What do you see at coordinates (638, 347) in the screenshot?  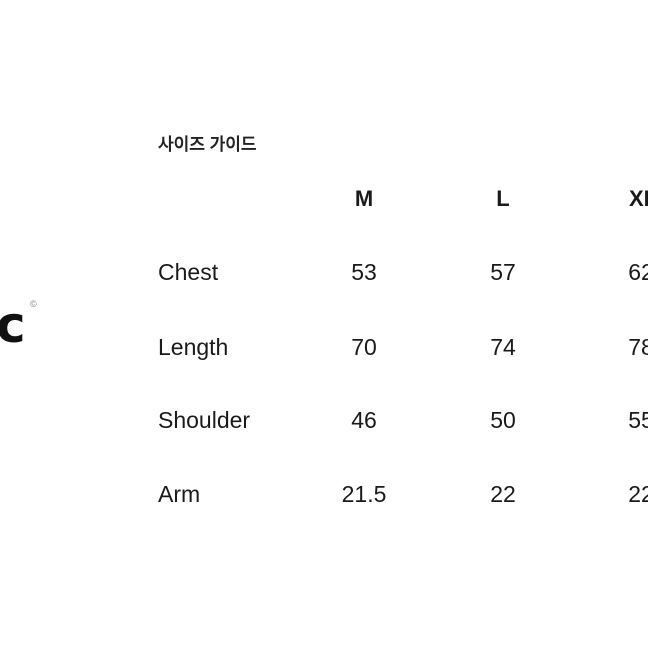 I see `table-cell: 78` at bounding box center [638, 347].